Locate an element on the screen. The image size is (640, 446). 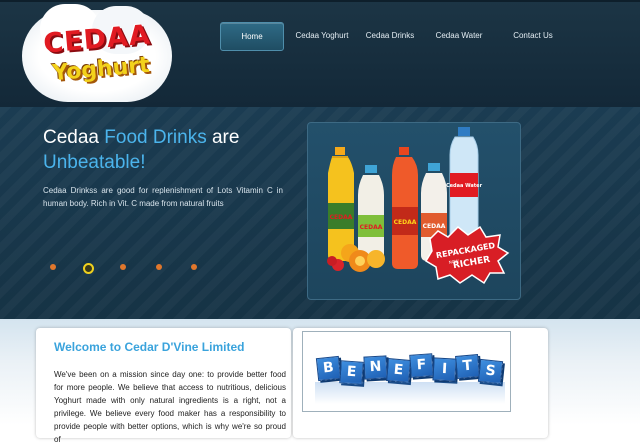
bottle-milk-1: CEDAA is located at coordinates (371, 213).